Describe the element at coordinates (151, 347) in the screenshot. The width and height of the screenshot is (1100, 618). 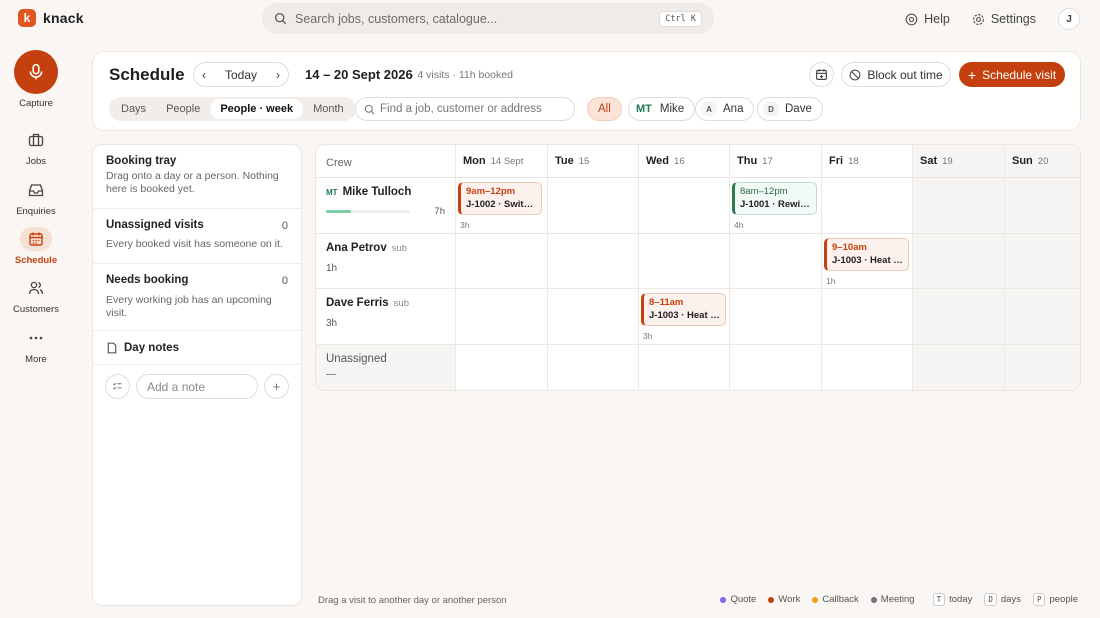
I see `day-notes-title: Day notes` at that location.